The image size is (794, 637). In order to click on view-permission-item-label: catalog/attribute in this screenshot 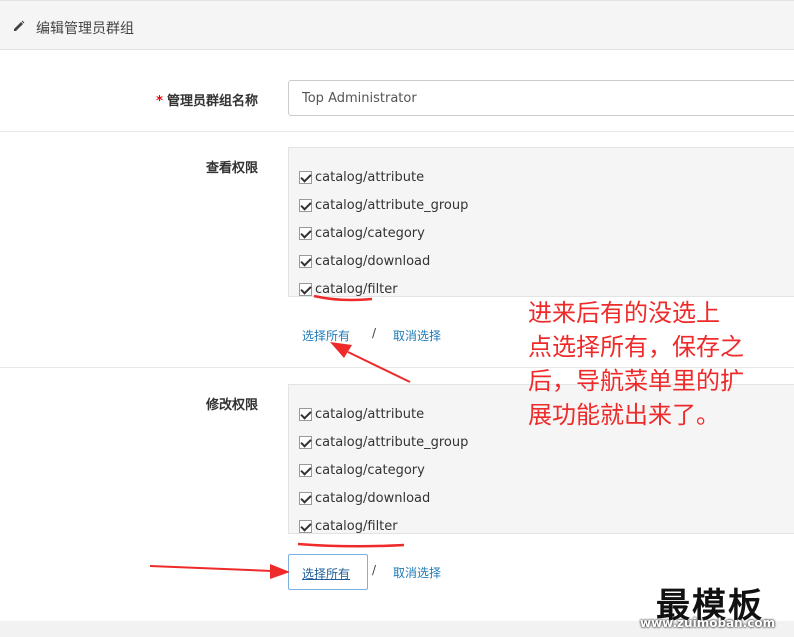, I will do `click(370, 177)`.